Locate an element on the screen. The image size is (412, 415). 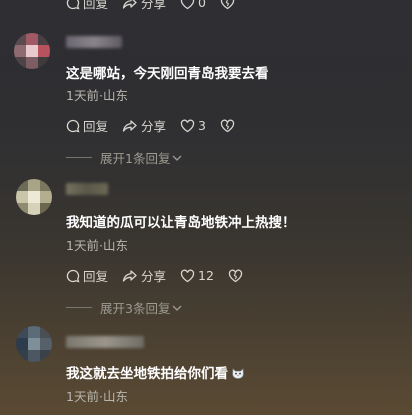
top-partial-actions: 回复 分享 0 is located at coordinates (159, 6).